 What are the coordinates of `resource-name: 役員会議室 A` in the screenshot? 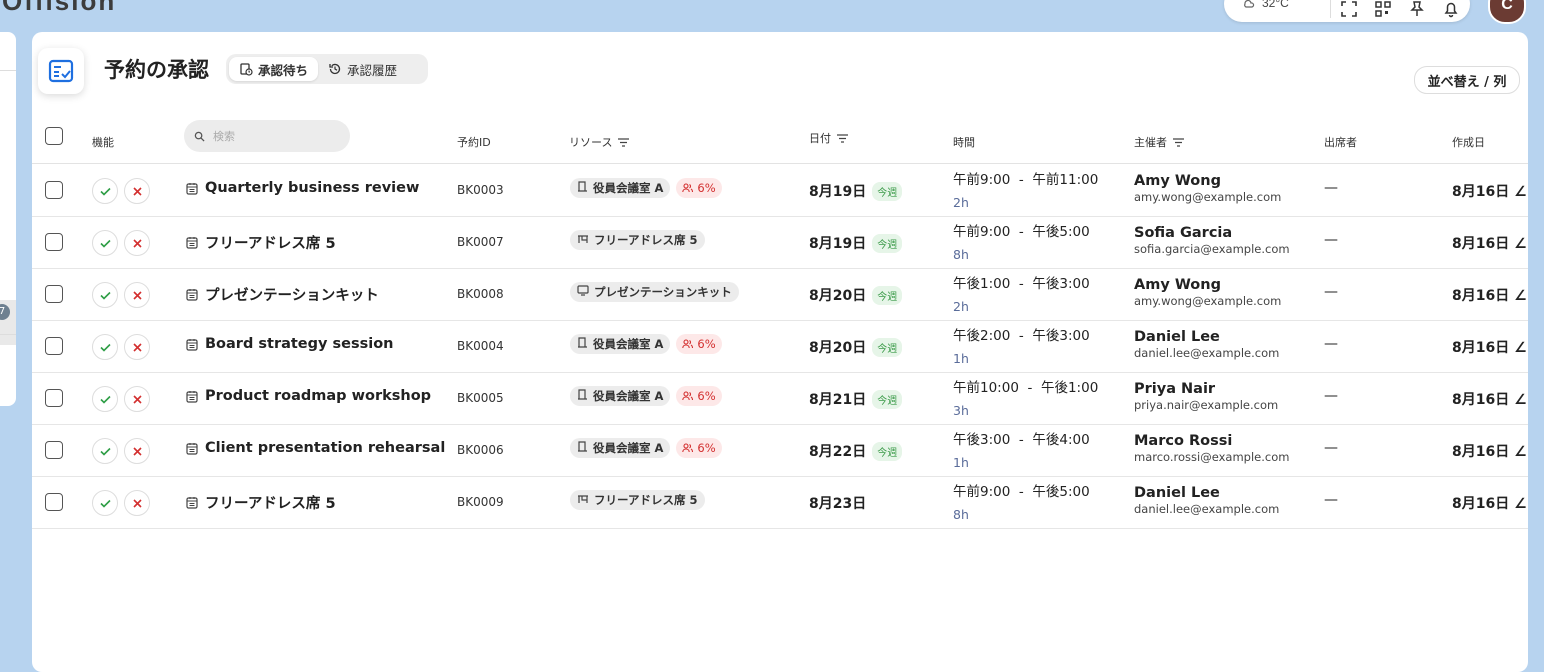 It's located at (628, 396).